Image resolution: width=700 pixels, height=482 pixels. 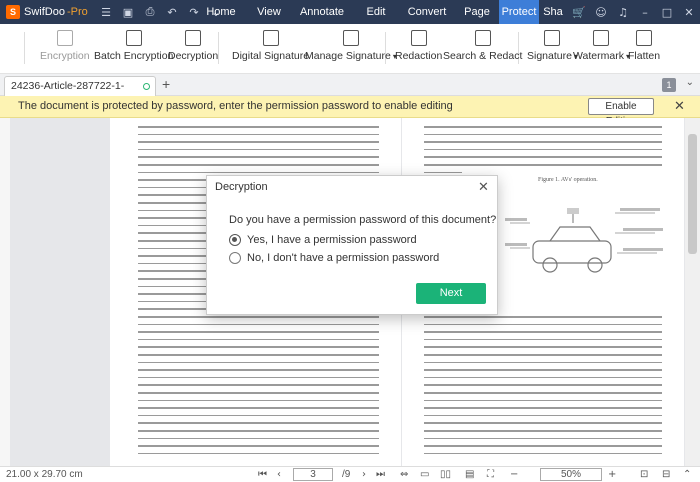 I want to click on flatten-icon, so click(x=644, y=38).